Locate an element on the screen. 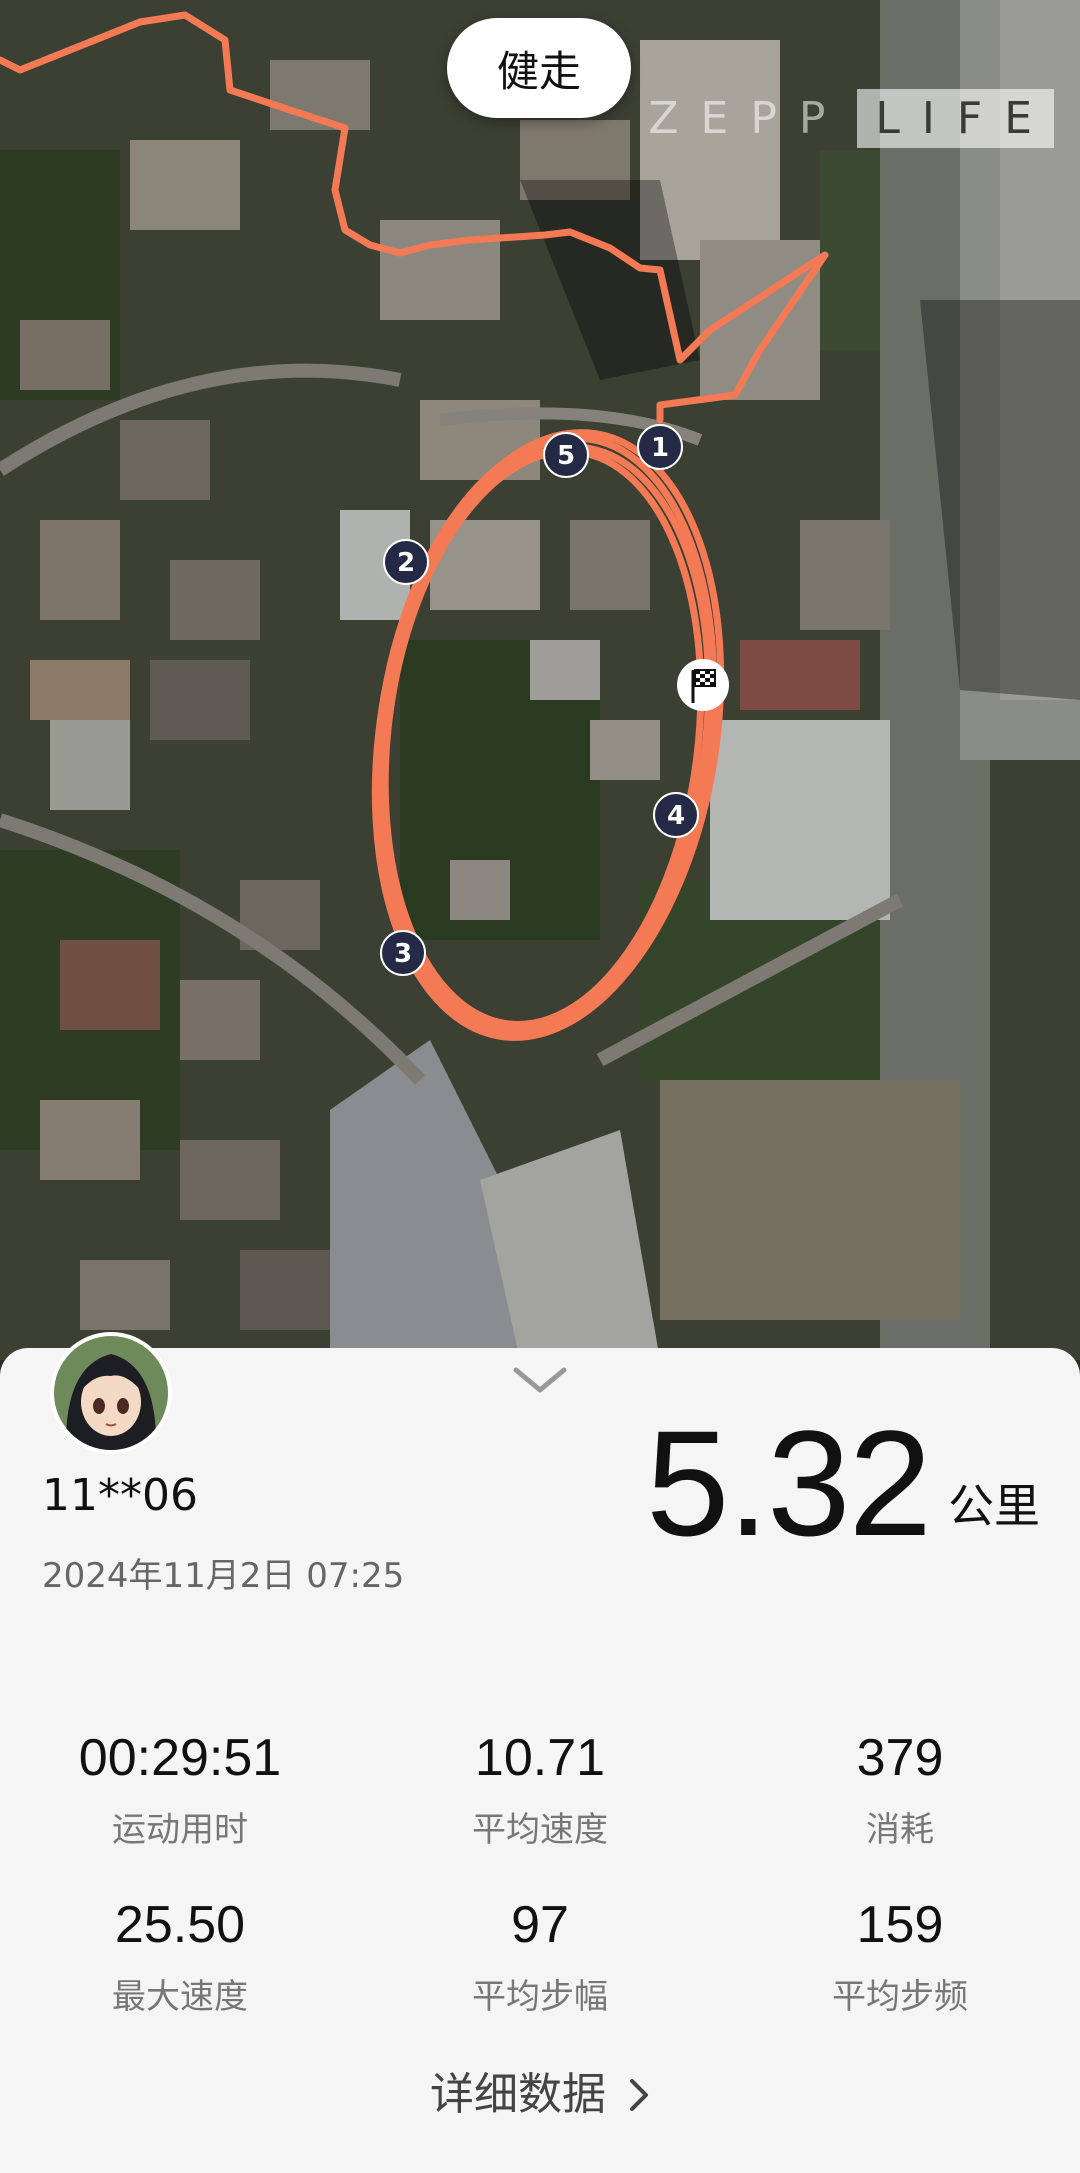  svg-text: 5 is located at coordinates (566, 456).